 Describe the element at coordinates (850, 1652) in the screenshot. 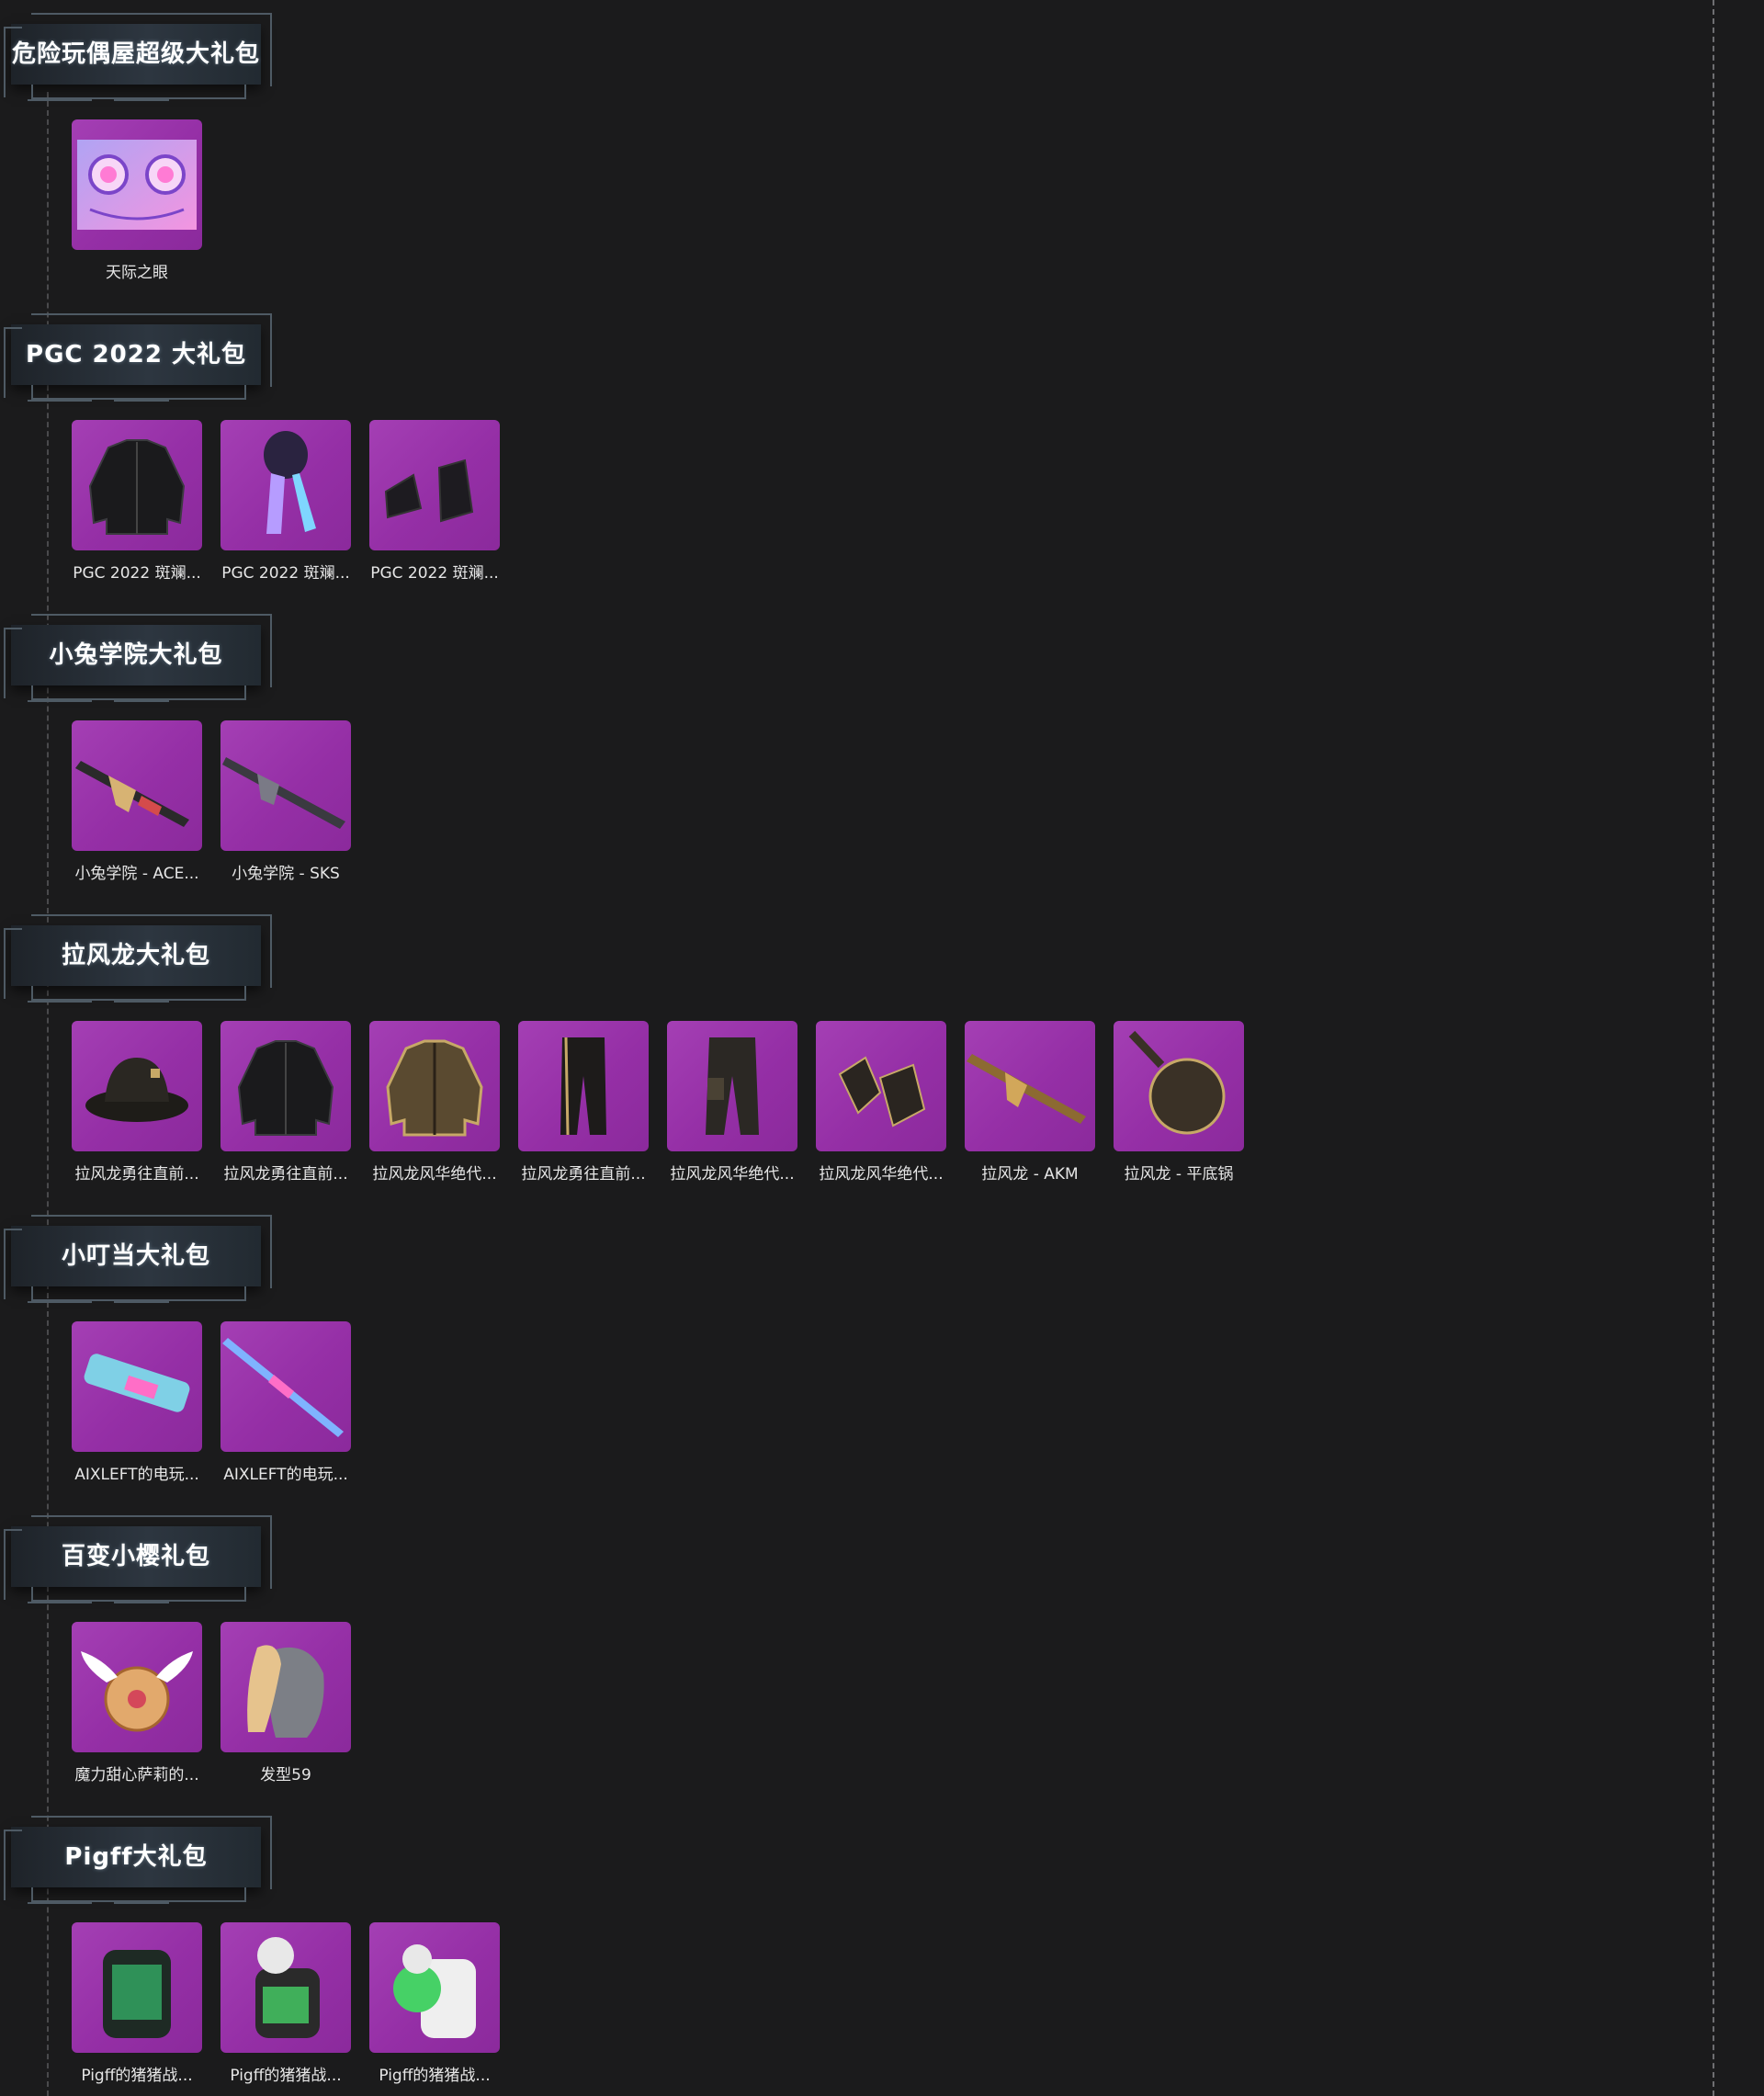

I see `gift-pack-section: 百变小樱礼包 魔力甜心萨莉的... 发型59` at that location.